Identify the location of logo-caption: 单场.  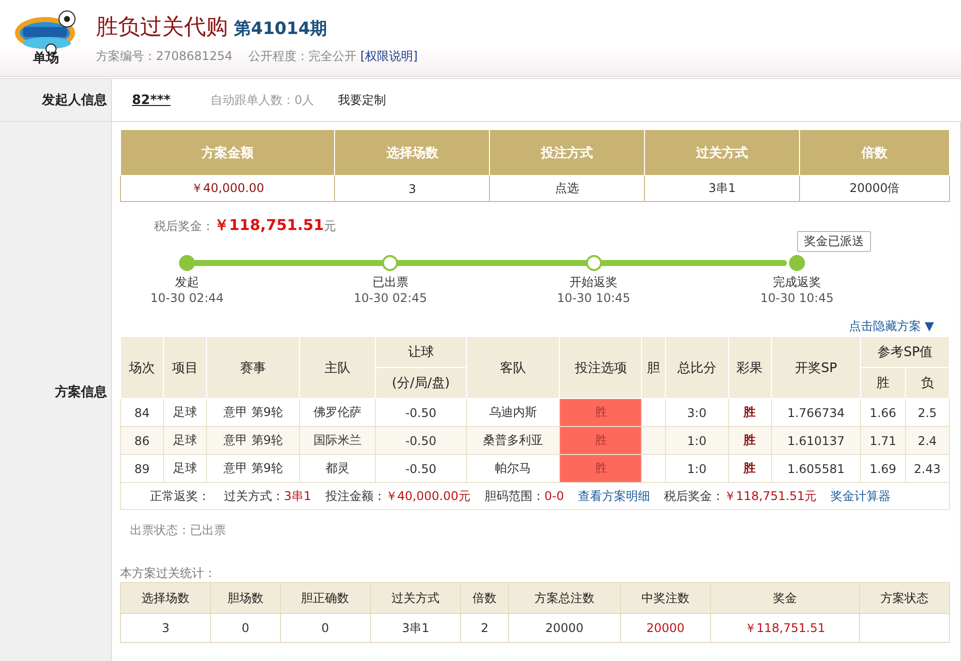
(46, 58).